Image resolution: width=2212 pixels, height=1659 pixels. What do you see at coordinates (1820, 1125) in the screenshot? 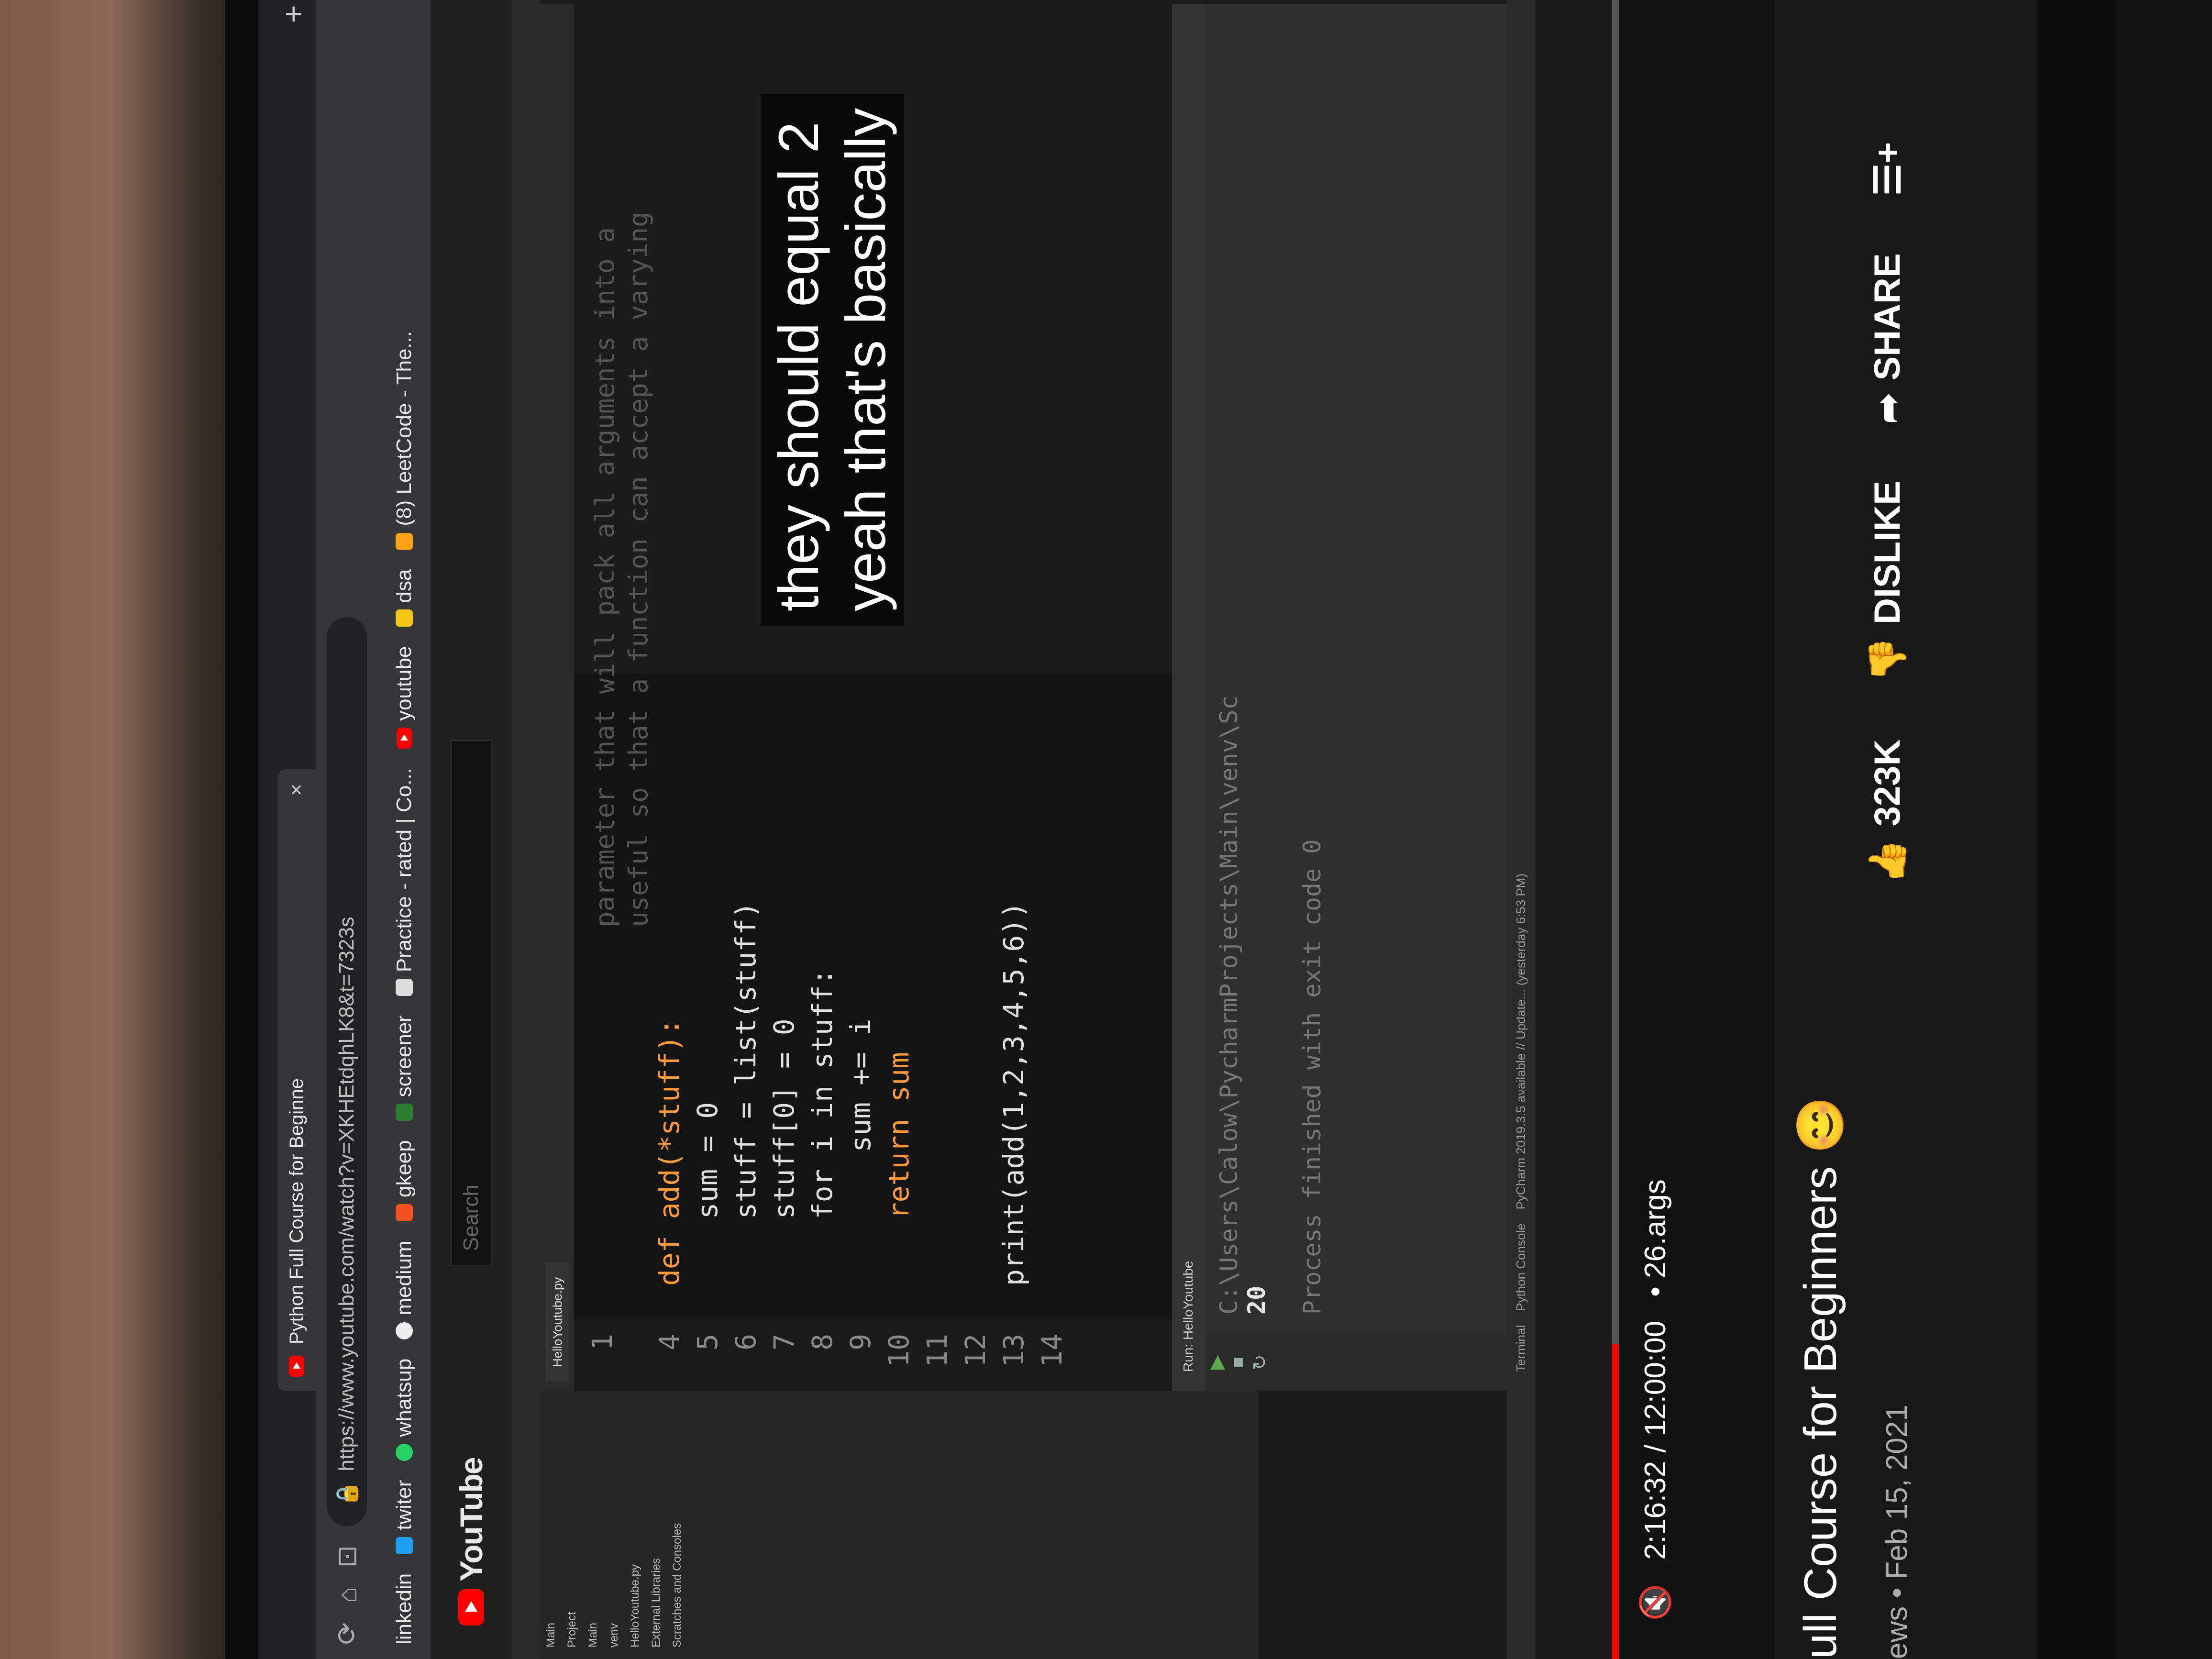
I see `emoji-icon: 😊` at bounding box center [1820, 1125].